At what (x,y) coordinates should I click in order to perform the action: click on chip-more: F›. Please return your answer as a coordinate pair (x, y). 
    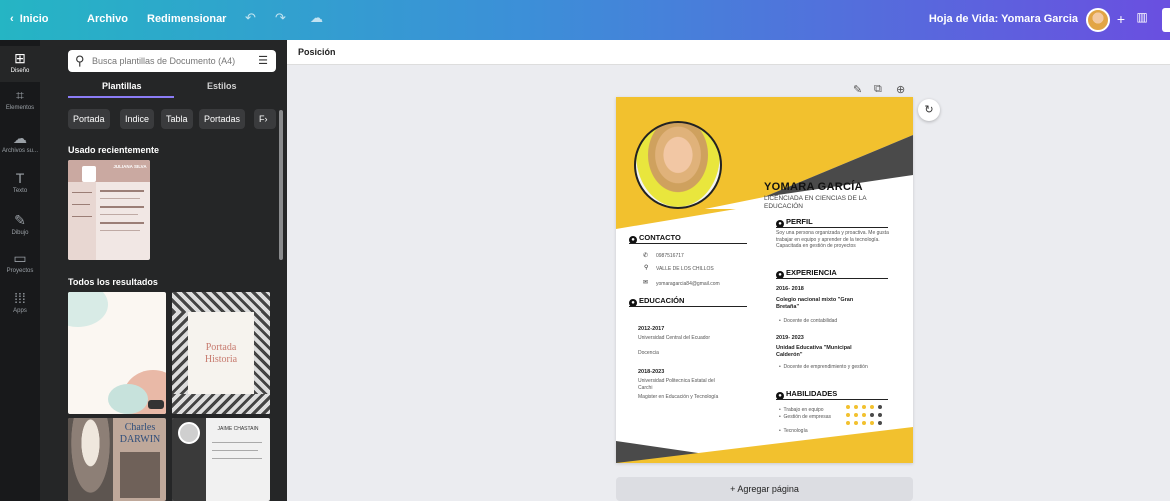
    Looking at the image, I should click on (265, 119).